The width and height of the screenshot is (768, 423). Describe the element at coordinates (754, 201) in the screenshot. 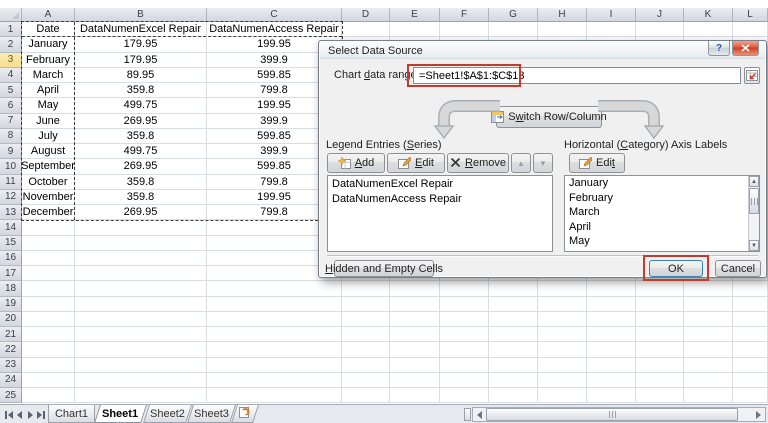

I see `scroll-thumb` at that location.